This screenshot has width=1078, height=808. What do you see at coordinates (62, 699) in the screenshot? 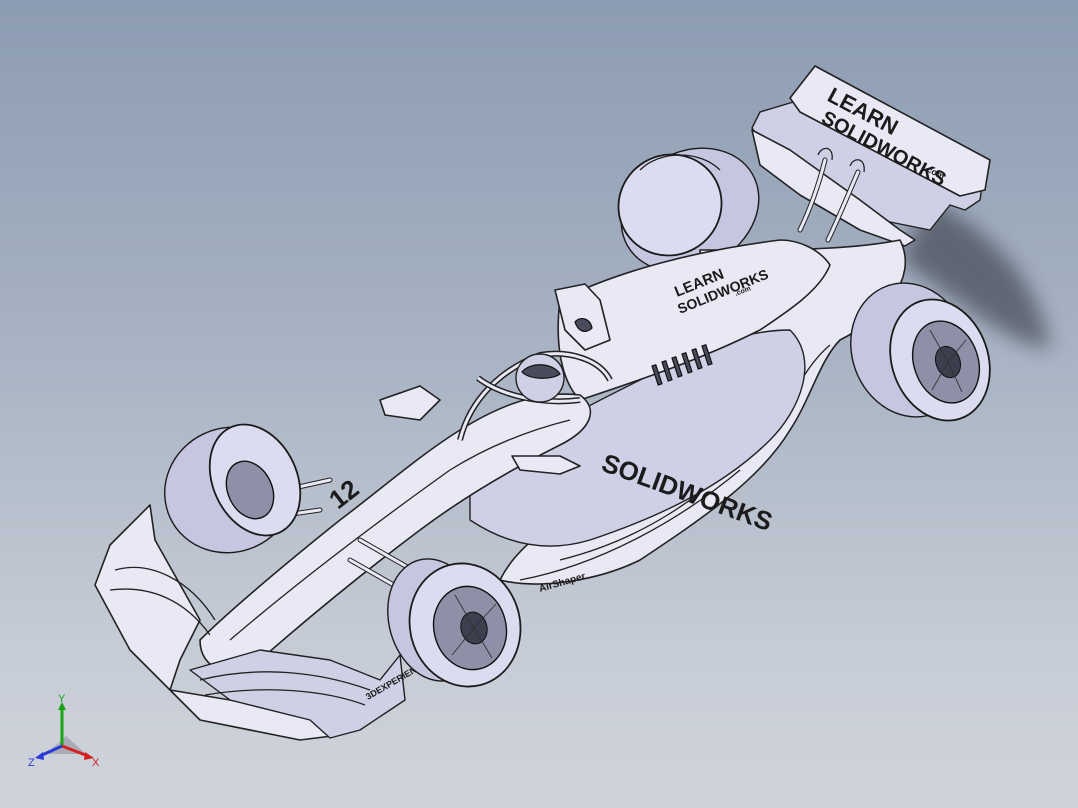
I see `triad-y-label: Y` at bounding box center [62, 699].